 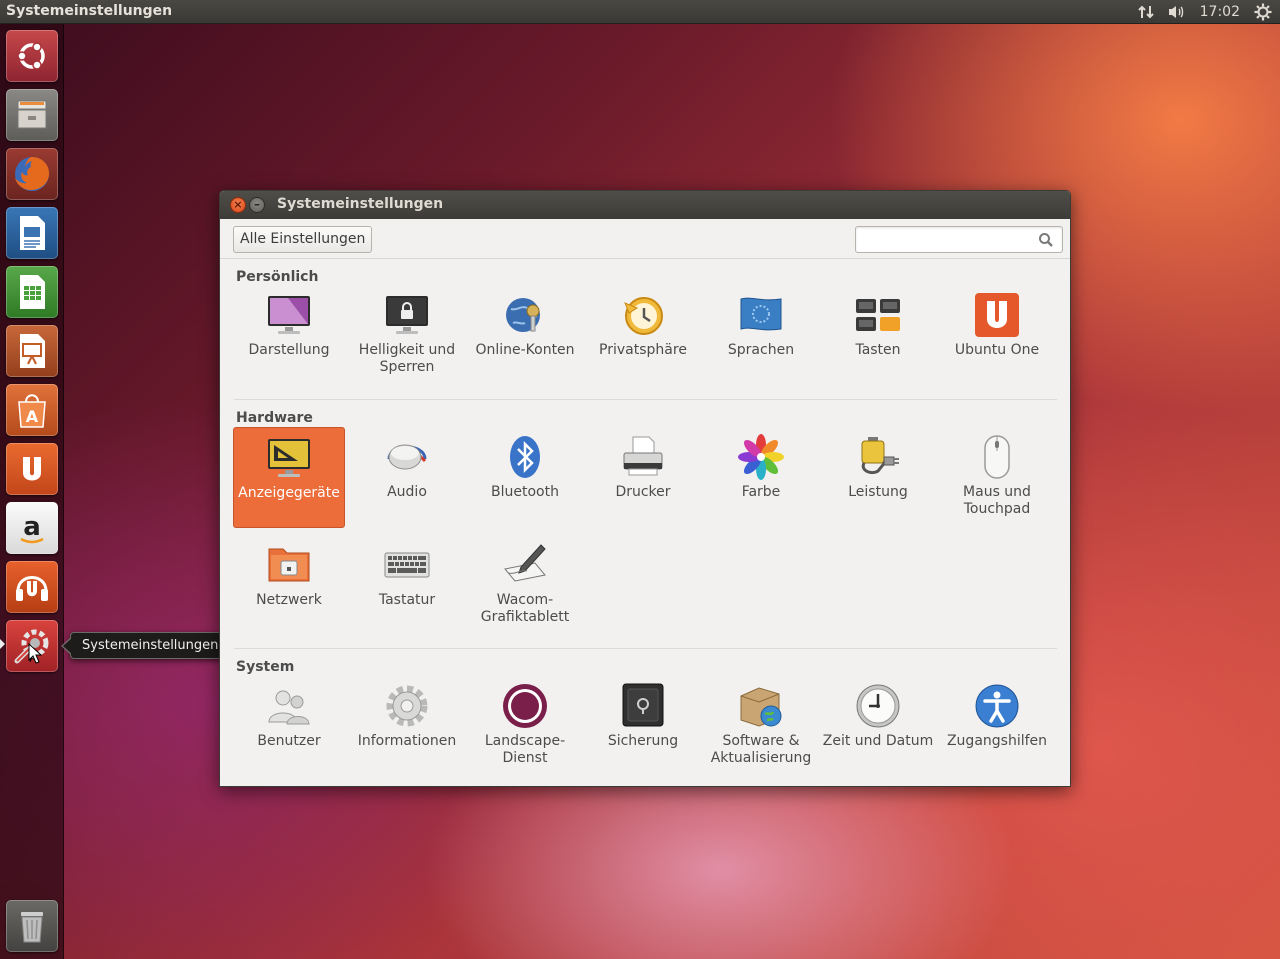 What do you see at coordinates (645, 205) in the screenshot?
I see `window-titlebar: × – Systemeinstellungen` at bounding box center [645, 205].